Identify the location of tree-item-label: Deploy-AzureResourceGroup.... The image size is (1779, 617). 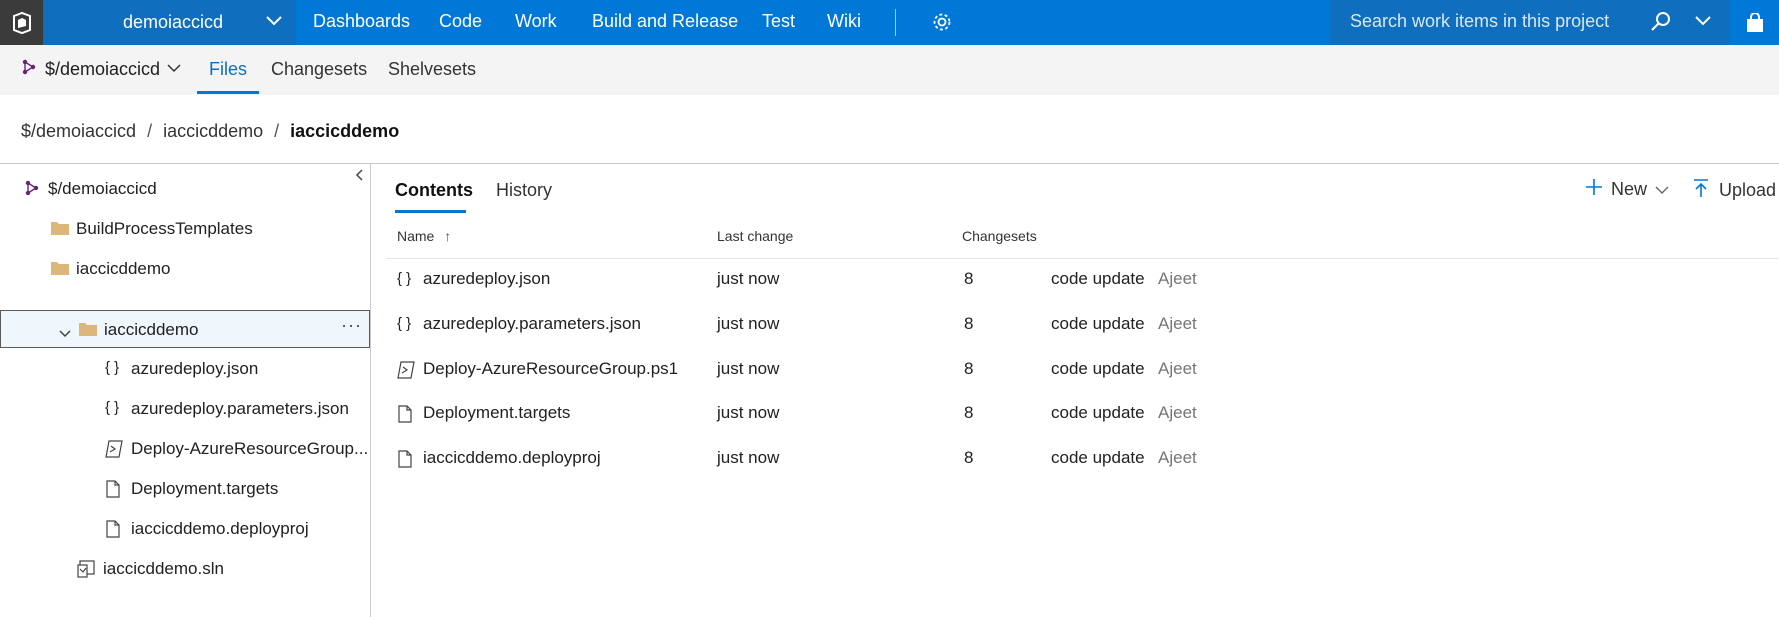
(250, 448).